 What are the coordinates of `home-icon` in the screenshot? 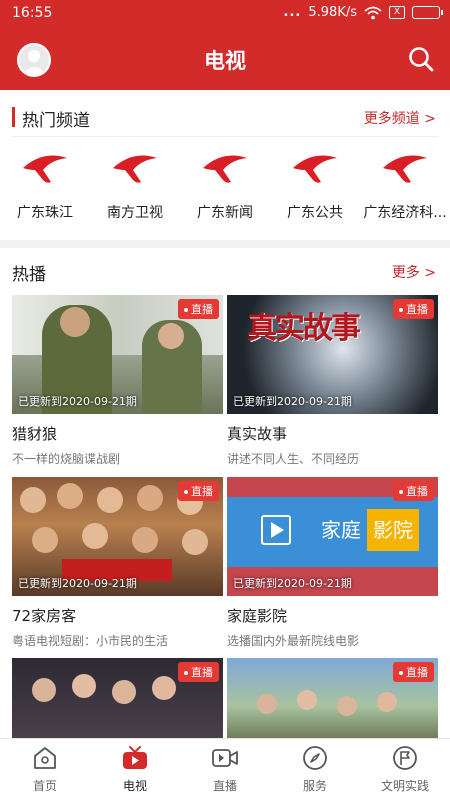 It's located at (45, 758).